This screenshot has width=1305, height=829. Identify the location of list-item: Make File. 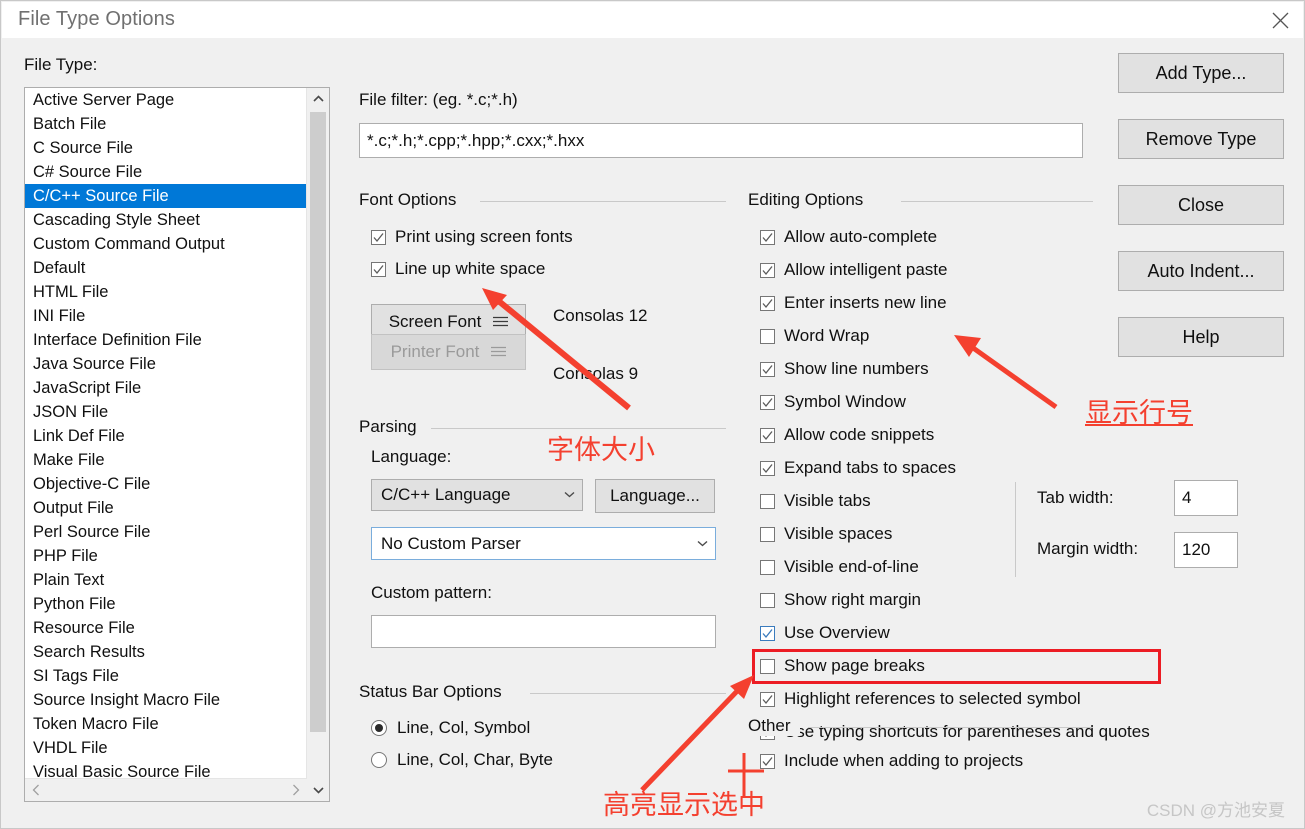
(166, 460).